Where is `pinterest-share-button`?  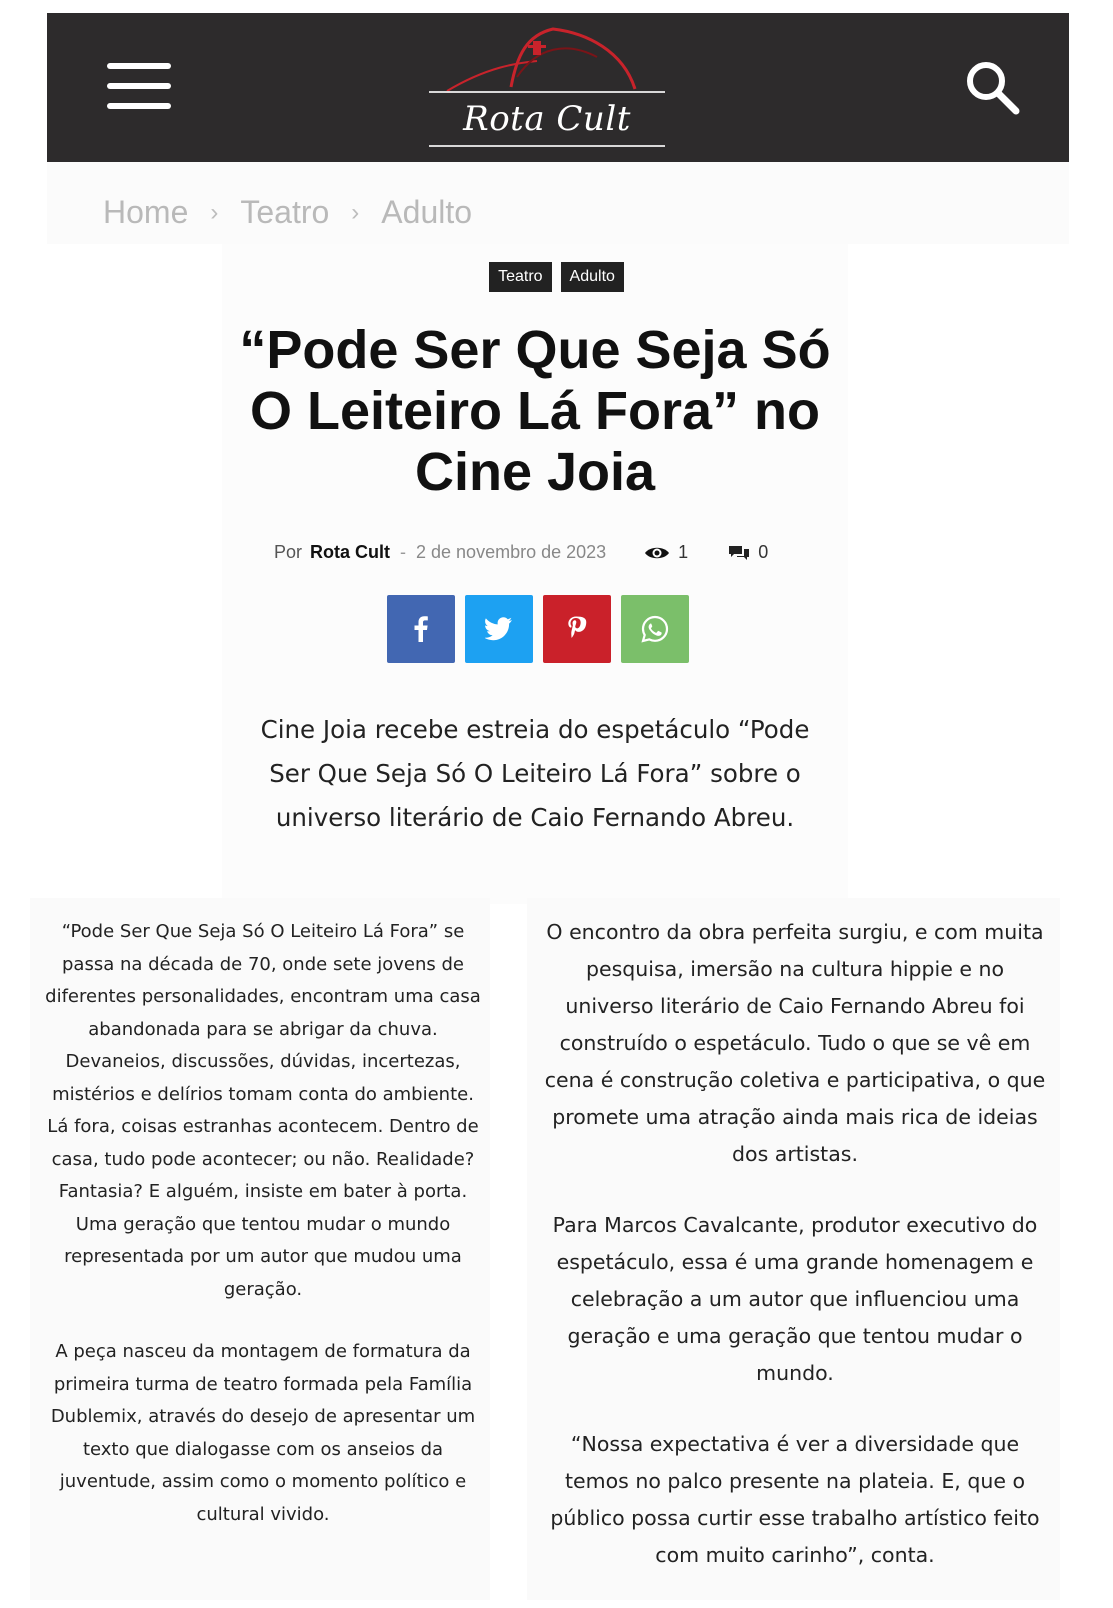 pinterest-share-button is located at coordinates (577, 629).